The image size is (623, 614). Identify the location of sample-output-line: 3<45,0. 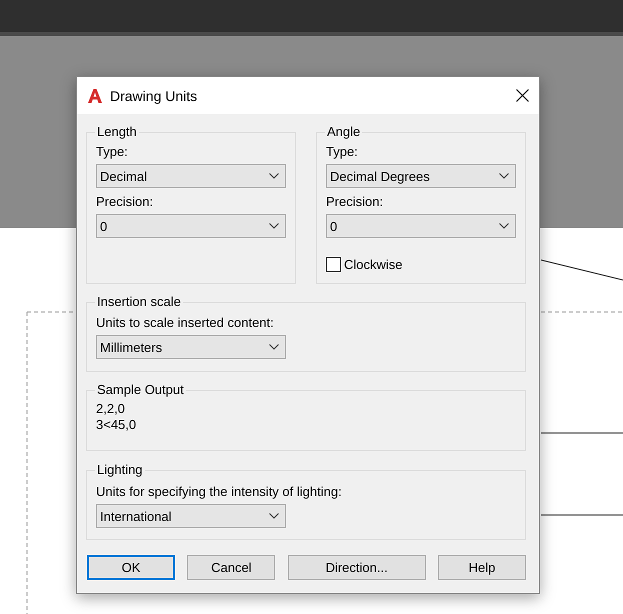
(117, 425).